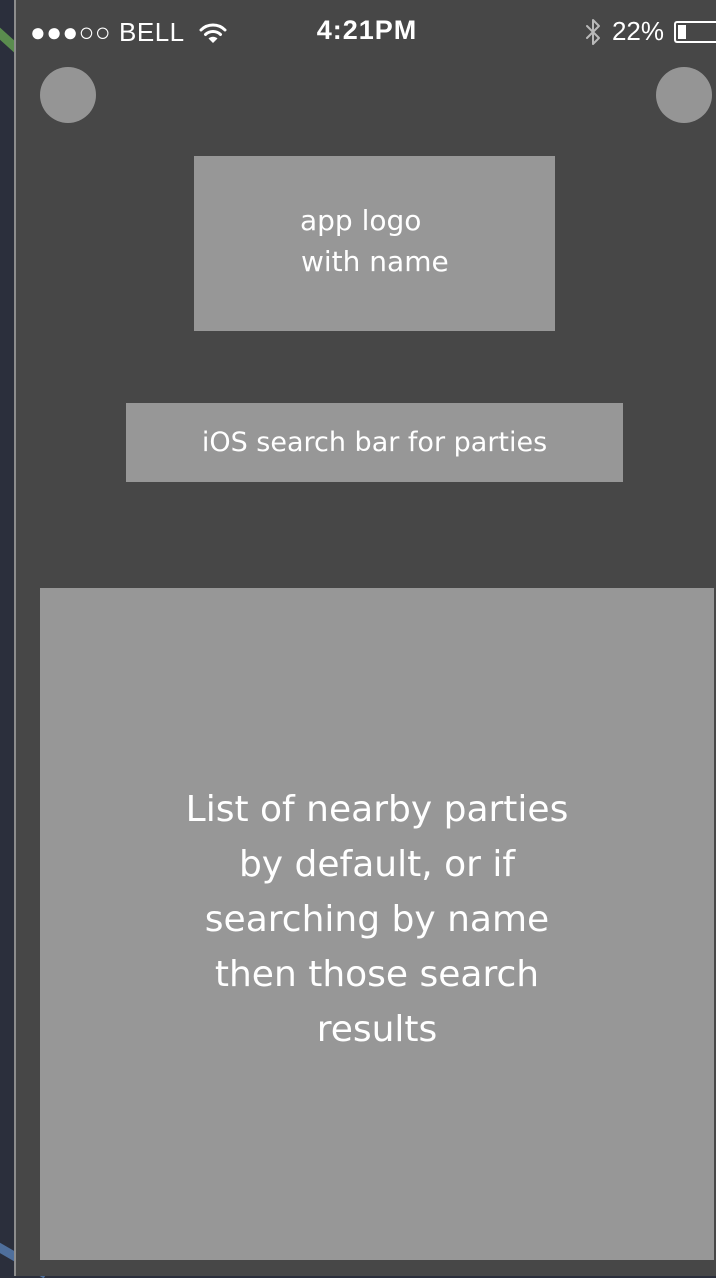 Image resolution: width=716 pixels, height=1278 pixels. Describe the element at coordinates (366, 32) in the screenshot. I see `status-bar: ●●●○○ BELL 4:21PM 22%` at that location.